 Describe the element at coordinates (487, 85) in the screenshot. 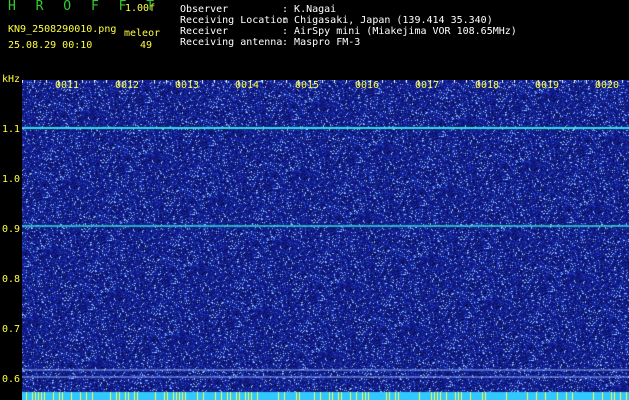

I see `x-tick-0018: 0018` at that location.